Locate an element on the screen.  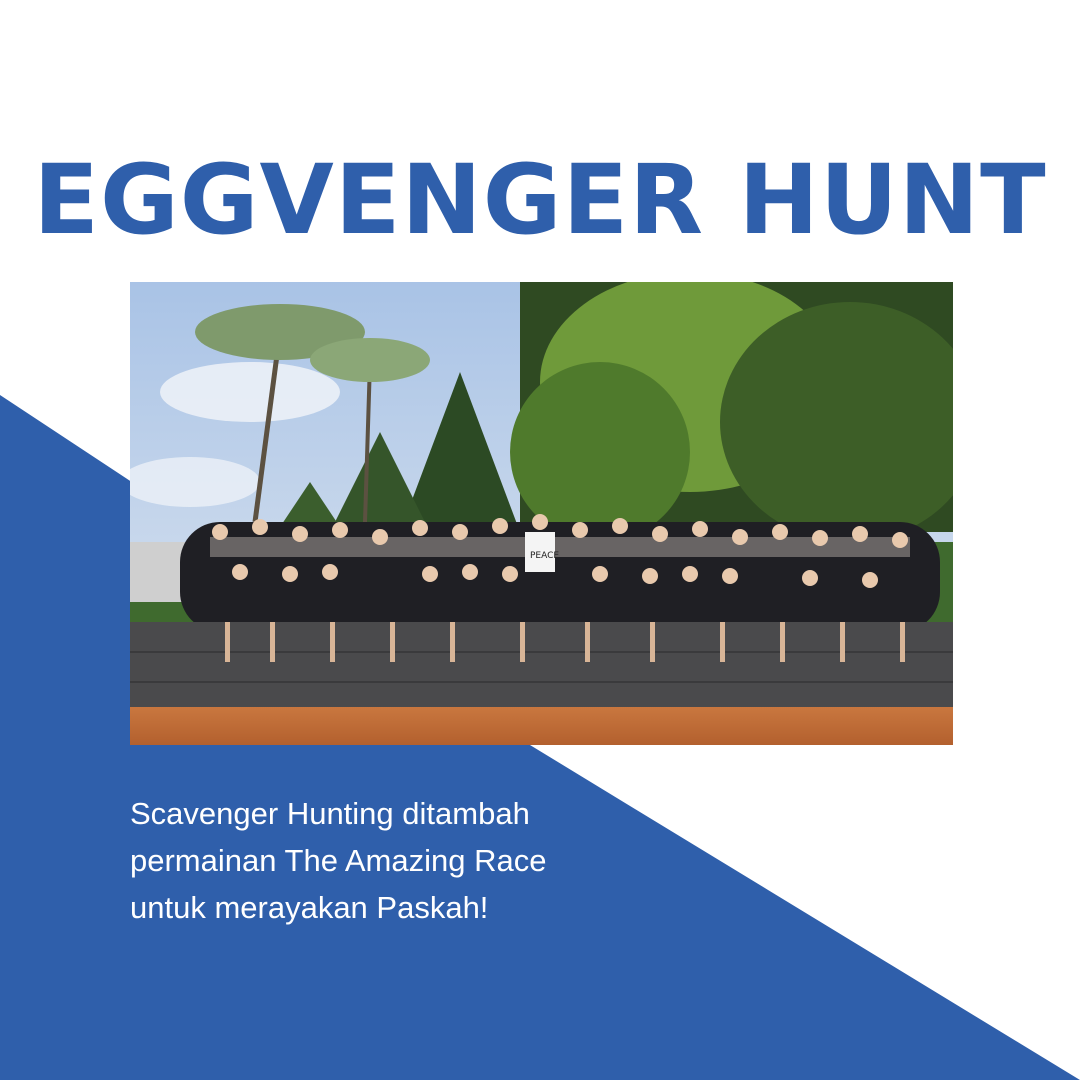
caption-line-1: Scavenger Hunting ditambah is located at coordinates (330, 813).